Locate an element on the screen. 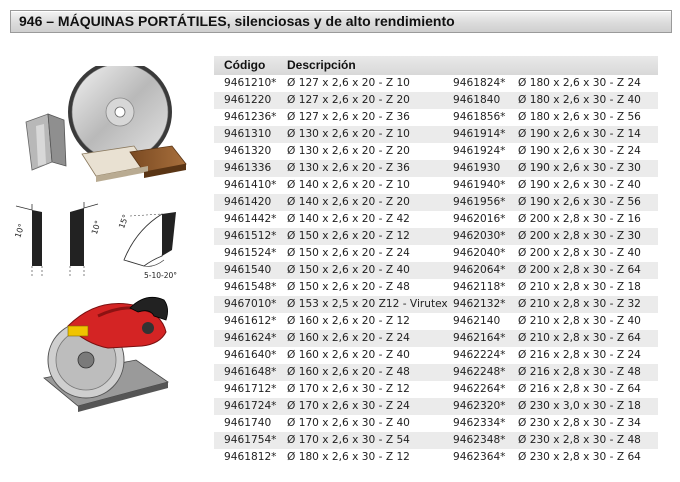 The image size is (680, 482). product-code: 9461724* is located at coordinates (250, 406).